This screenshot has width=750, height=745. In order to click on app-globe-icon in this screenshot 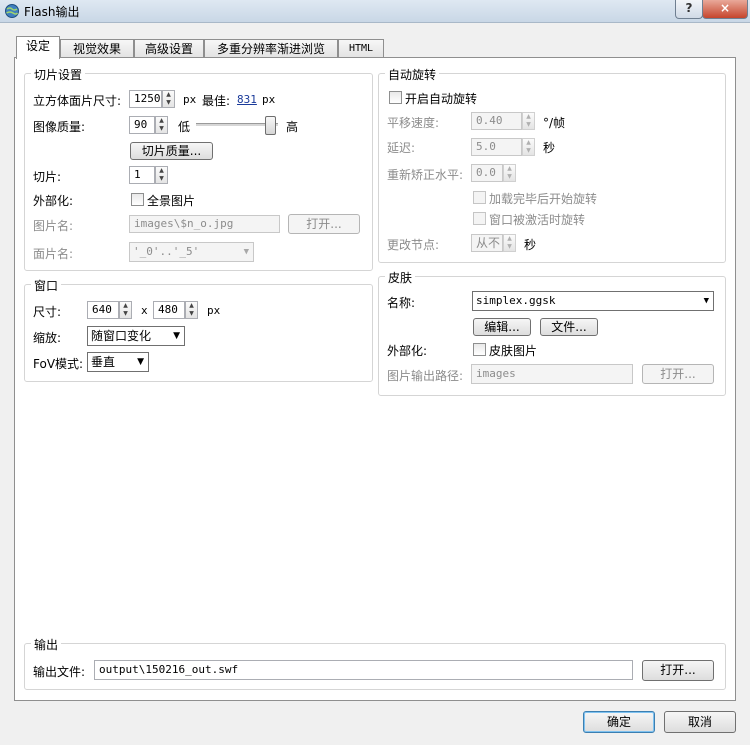, I will do `click(12, 11)`.